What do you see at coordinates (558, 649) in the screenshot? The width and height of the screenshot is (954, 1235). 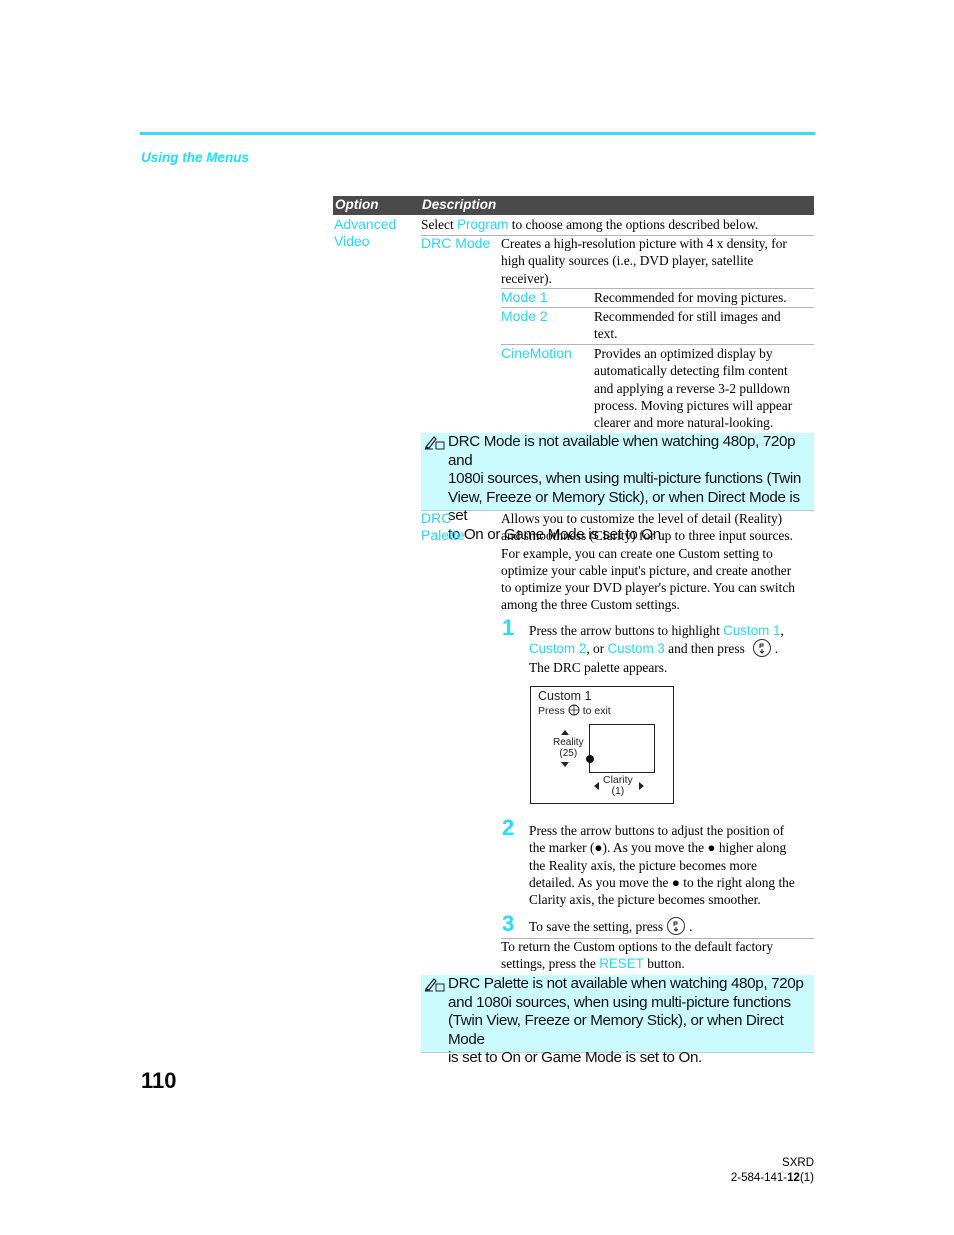 I see `custom-2-link: Custom 2` at bounding box center [558, 649].